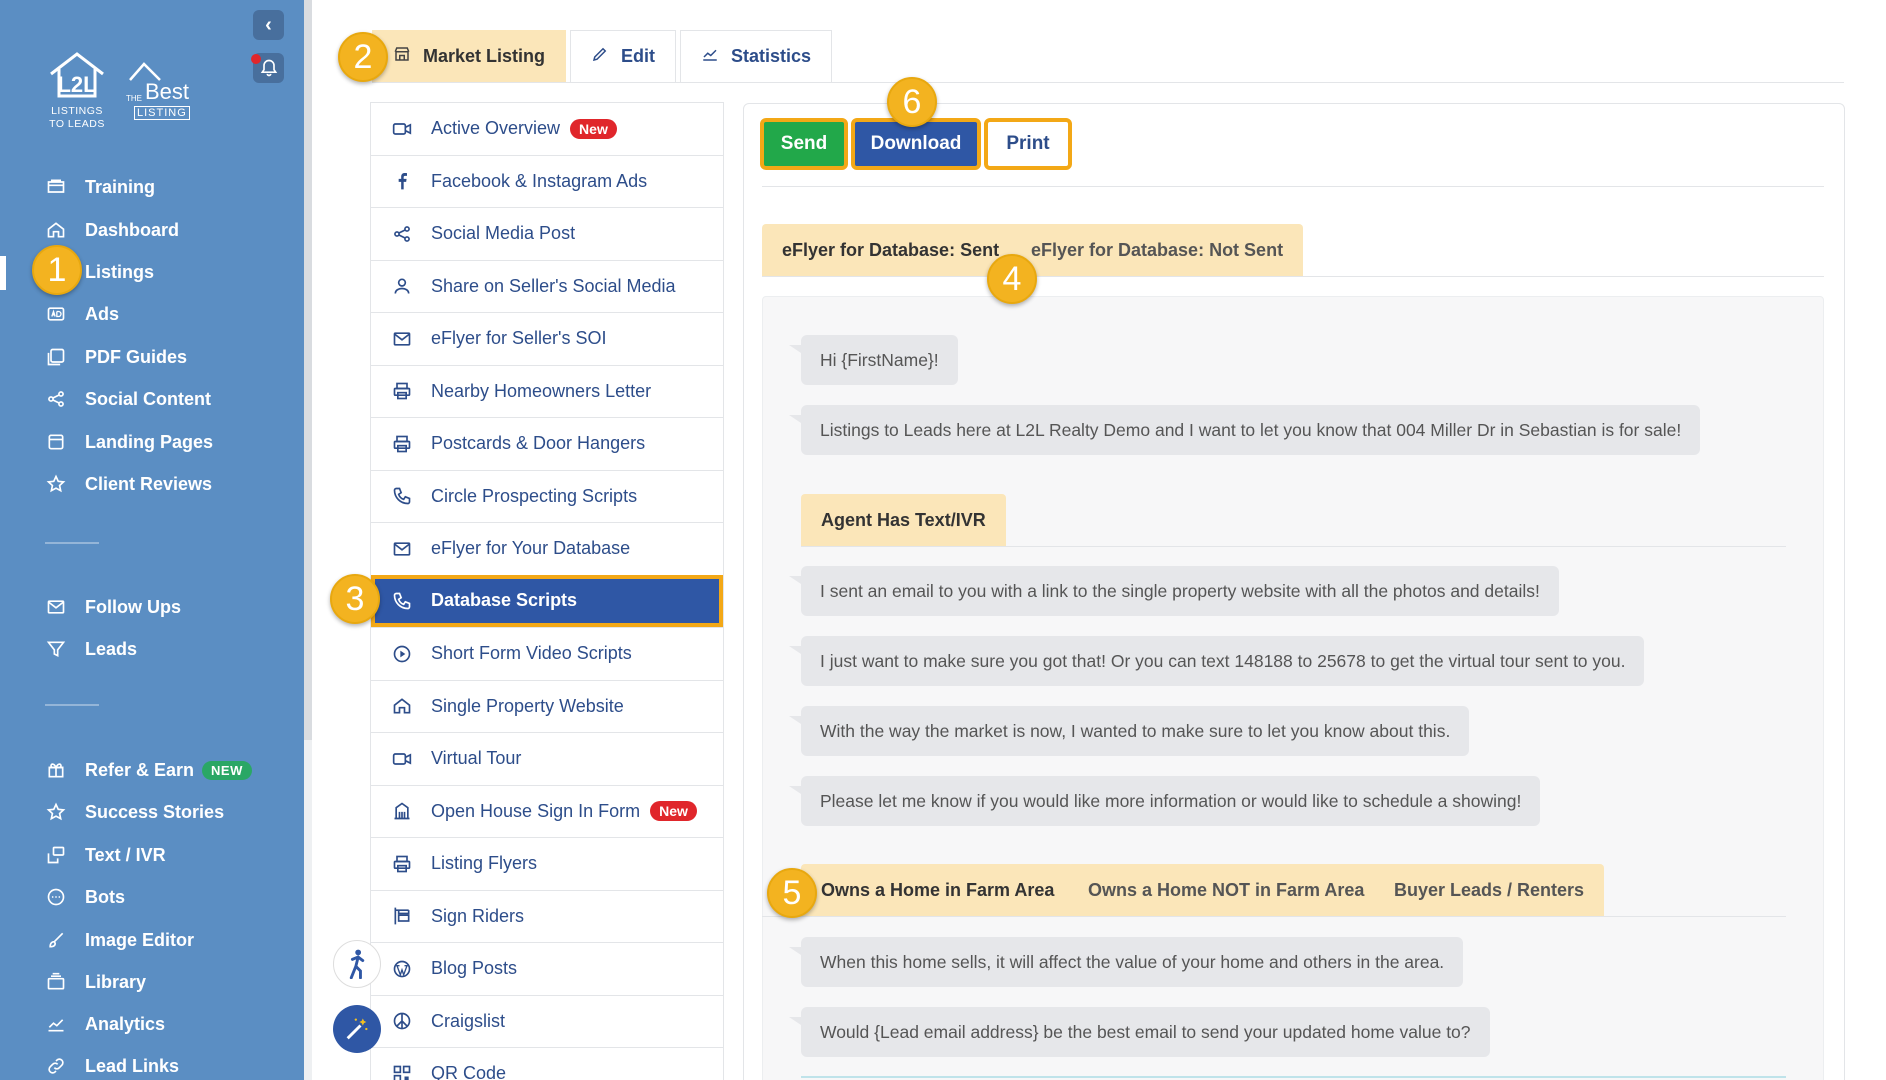 The image size is (1886, 1080). I want to click on building-icon, so click(402, 811).